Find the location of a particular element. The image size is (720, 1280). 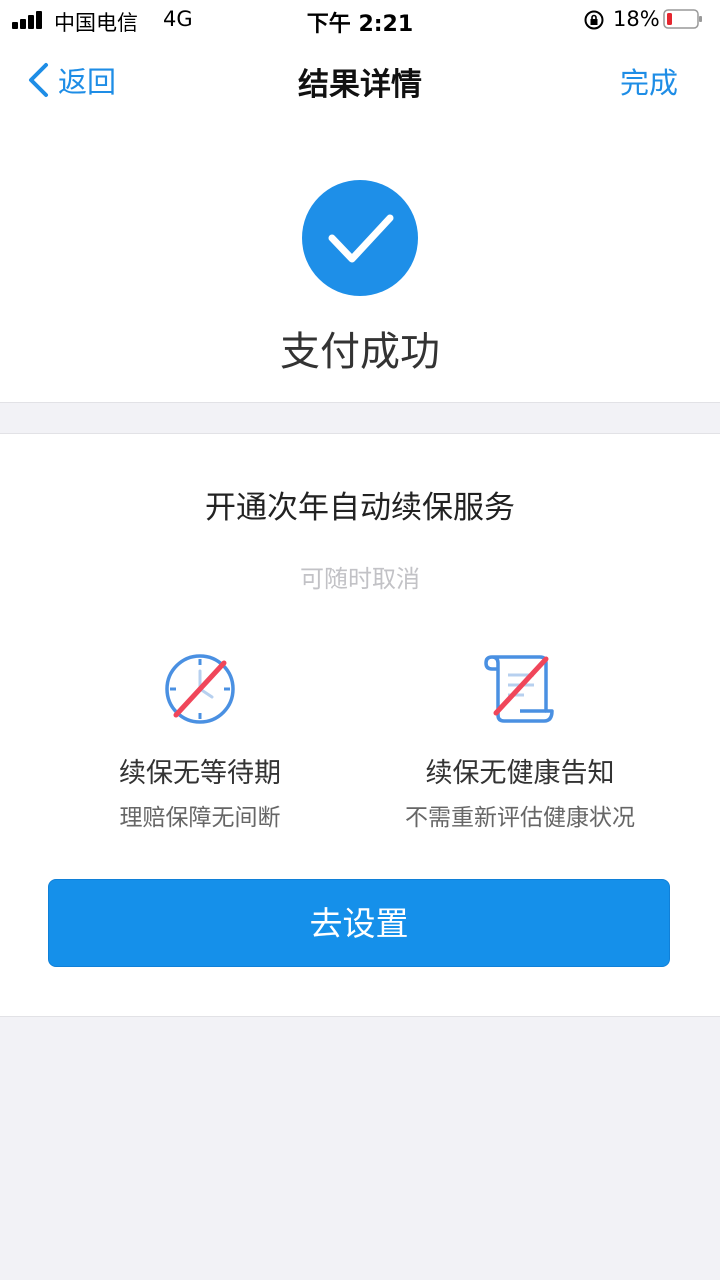

no-health-notice-scroll-icon is located at coordinates (519, 689).